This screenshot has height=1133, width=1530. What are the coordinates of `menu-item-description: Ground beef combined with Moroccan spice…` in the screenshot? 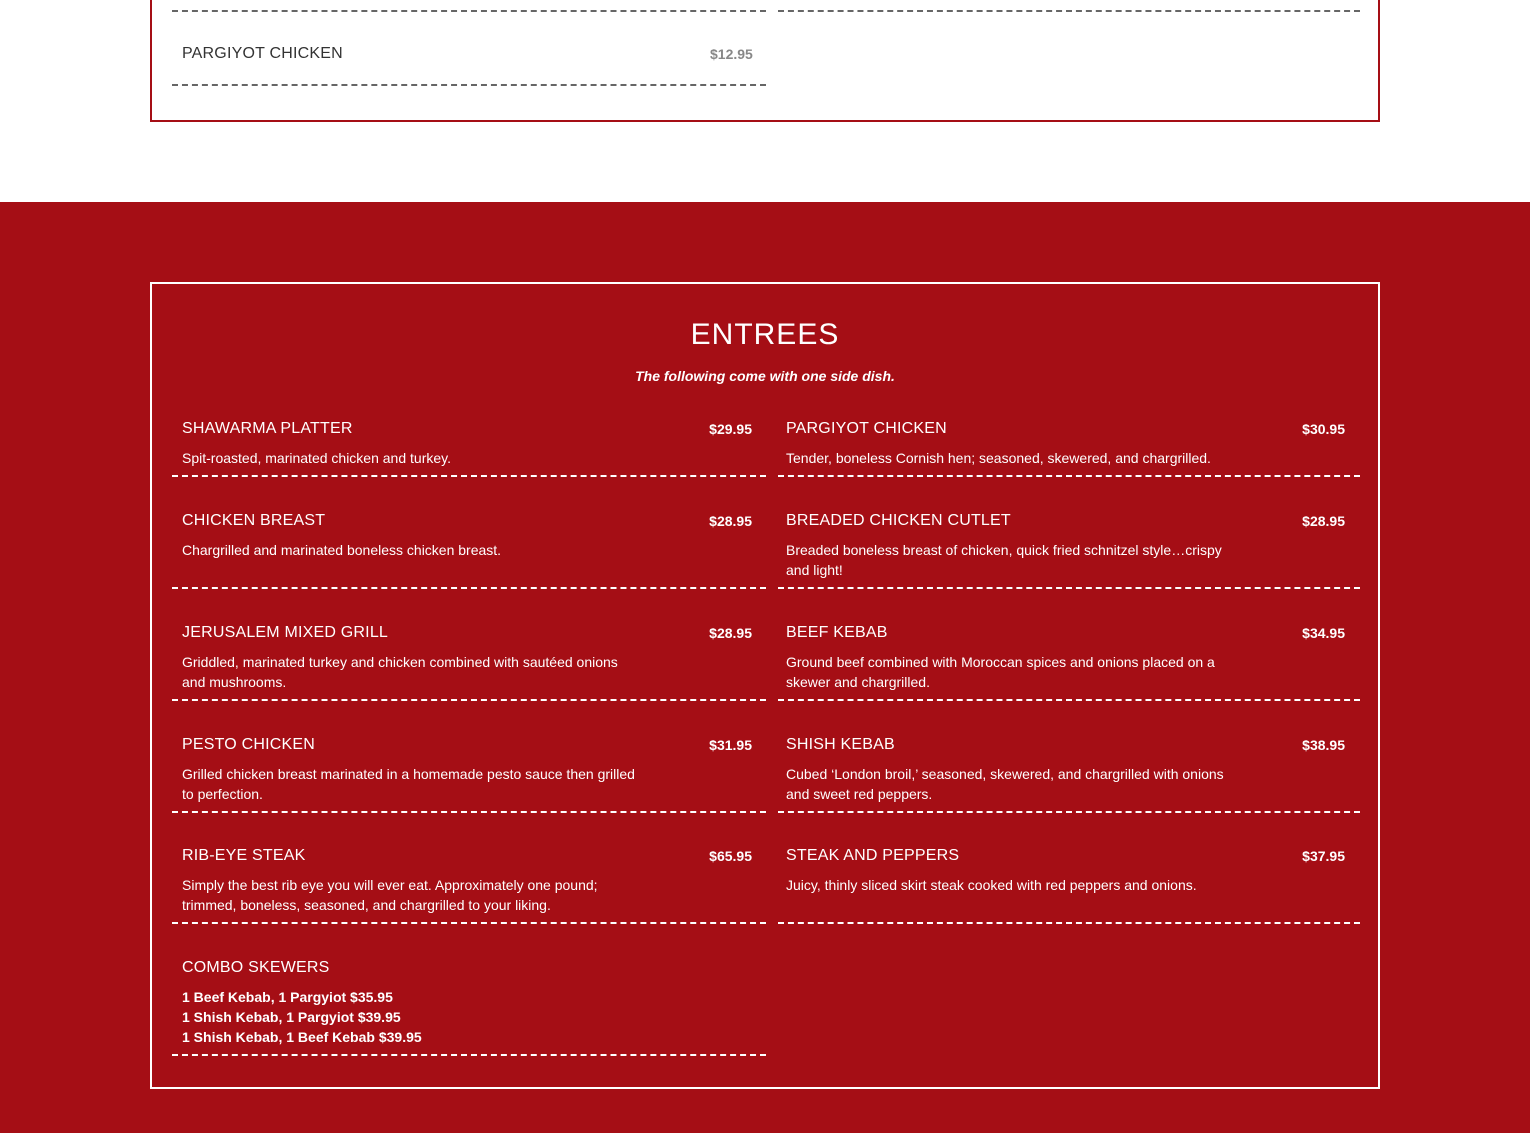 It's located at (1000, 672).